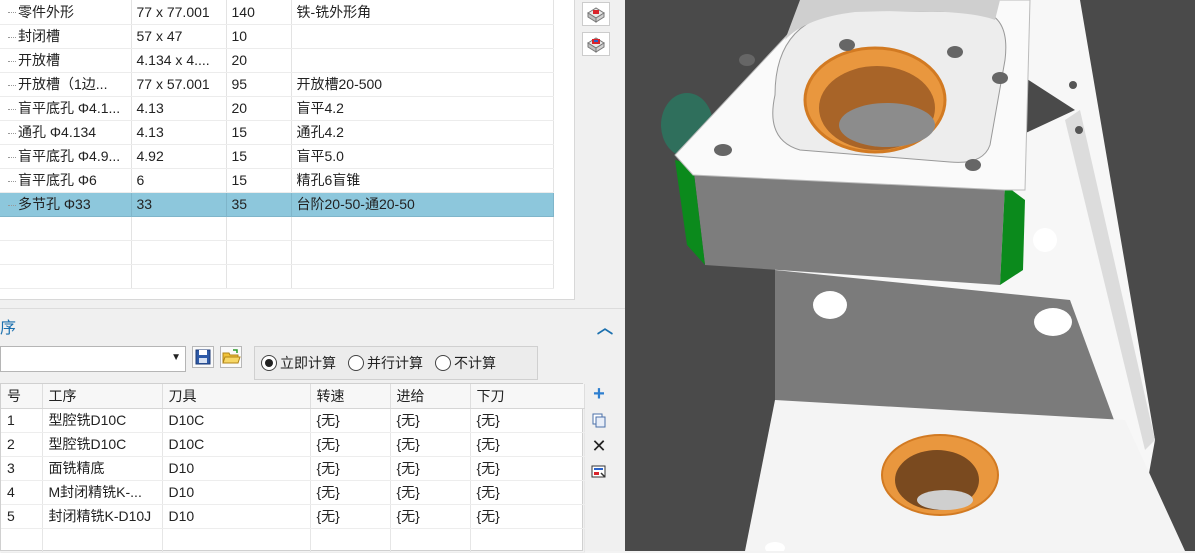  I want to click on feature-row: 封闭槽 57 x 47 10, so click(277, 36).